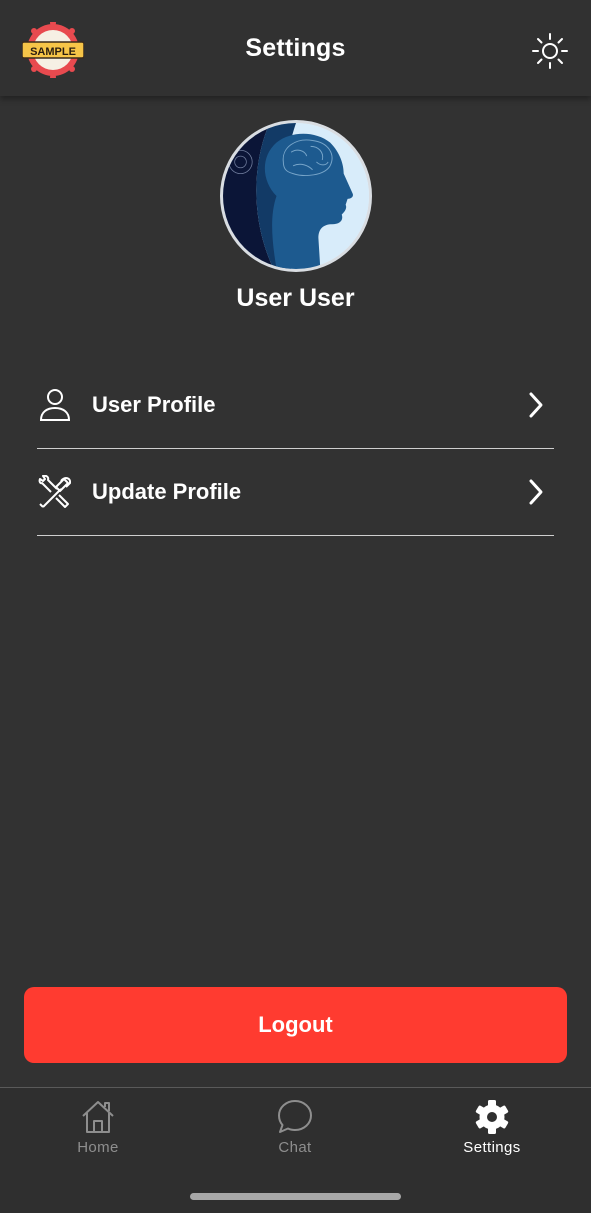 The height and width of the screenshot is (1213, 591). Describe the element at coordinates (295, 405) in the screenshot. I see `menu-item-user-profile: User Profile` at that location.